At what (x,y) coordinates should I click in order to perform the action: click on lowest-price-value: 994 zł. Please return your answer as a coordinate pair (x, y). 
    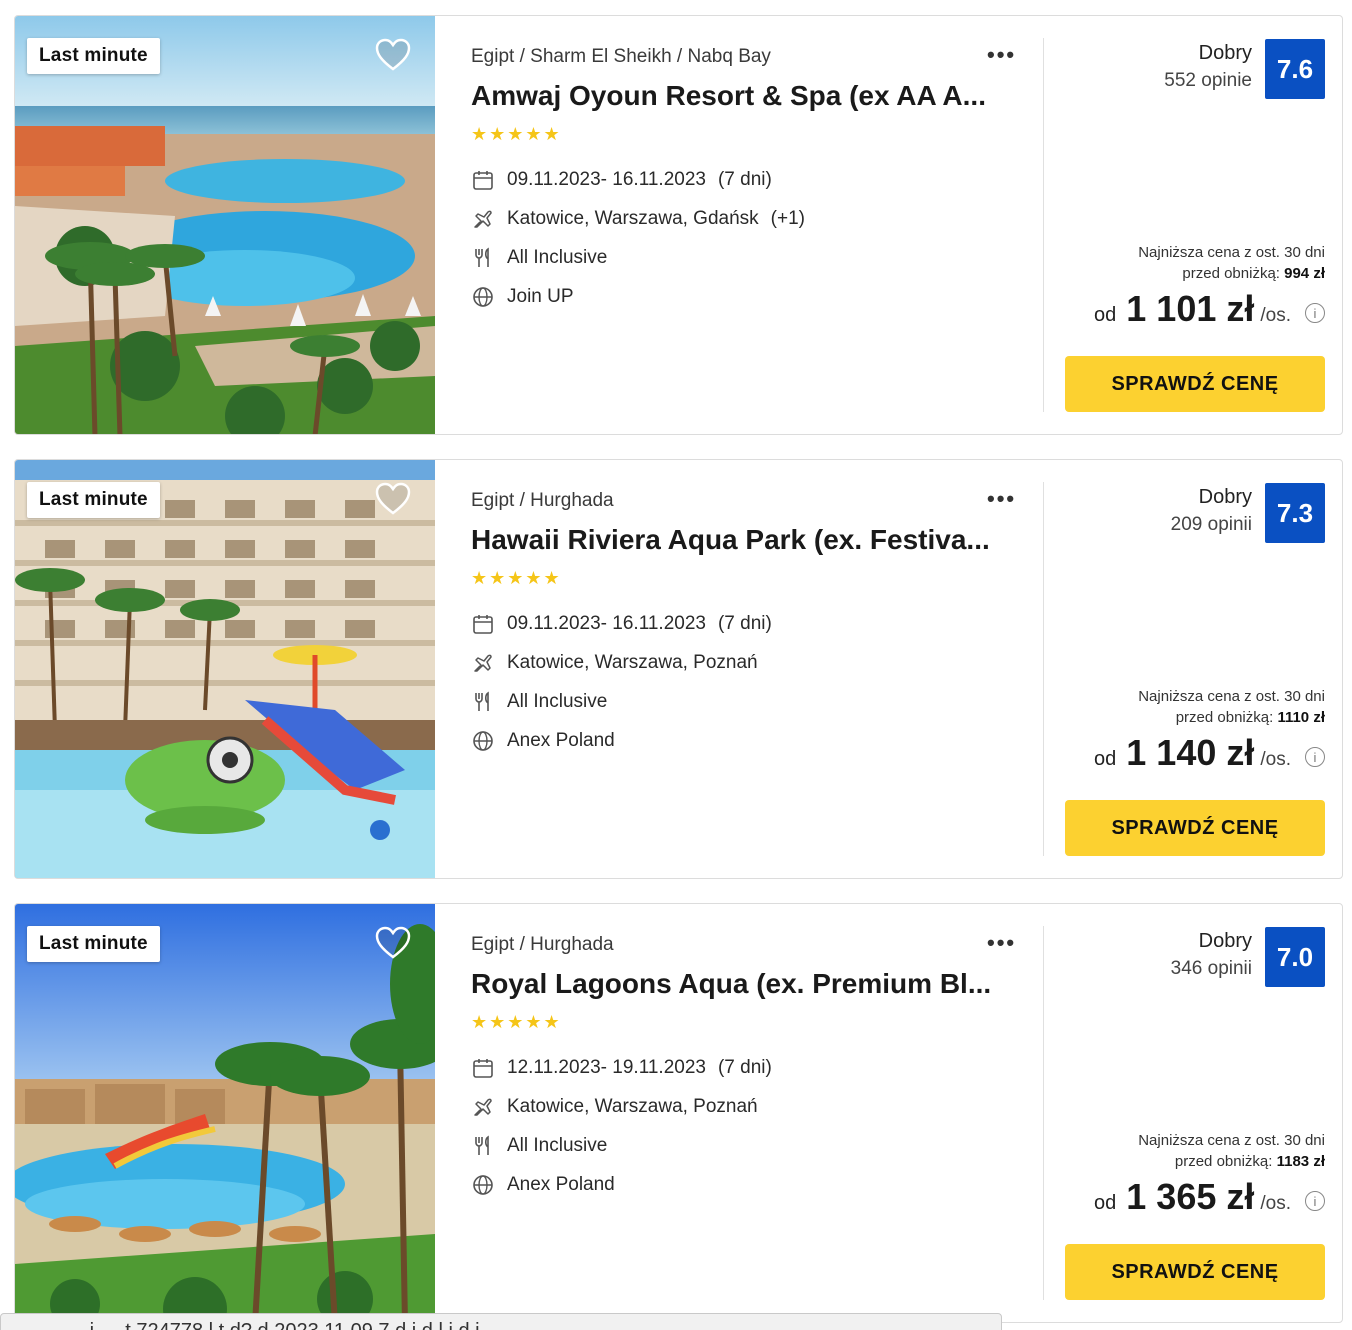
    Looking at the image, I should click on (1304, 273).